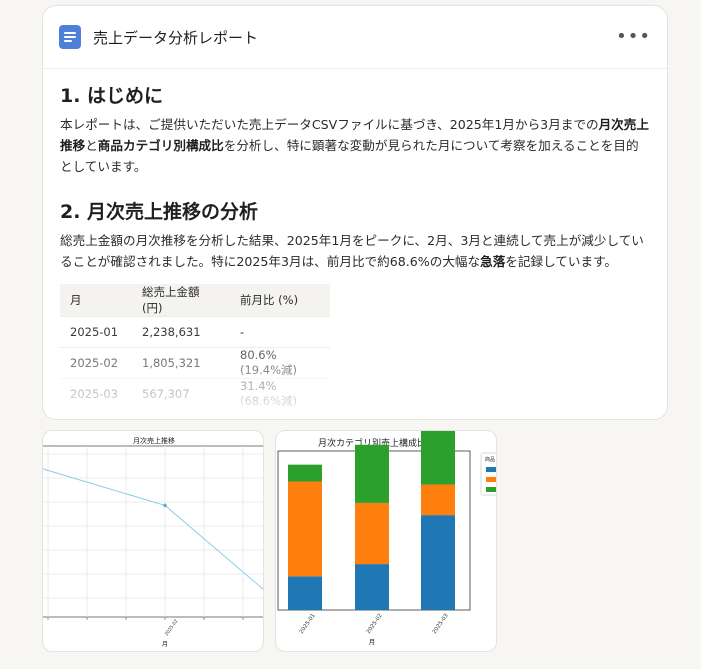 The width and height of the screenshot is (701, 669). I want to click on section-heading: 2. 月次売上推移の分析, so click(159, 212).